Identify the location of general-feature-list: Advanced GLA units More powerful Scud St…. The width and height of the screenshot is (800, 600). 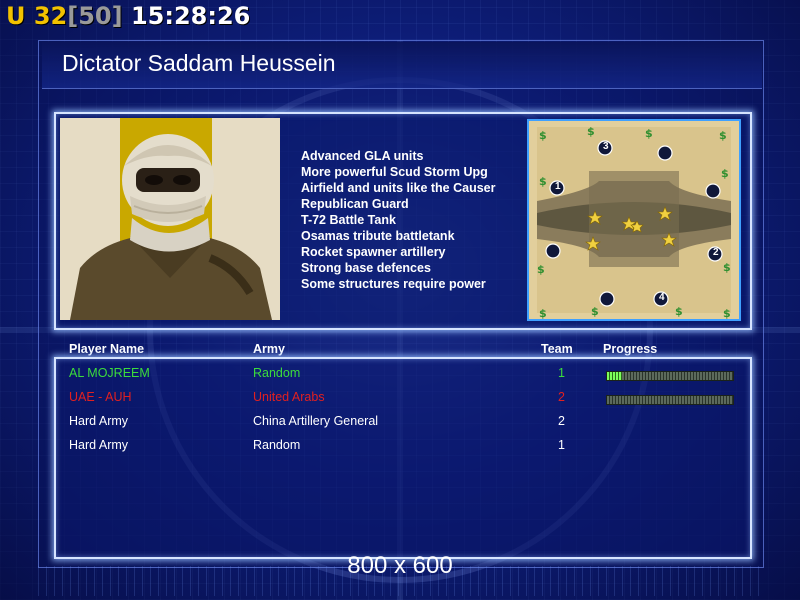
(398, 220).